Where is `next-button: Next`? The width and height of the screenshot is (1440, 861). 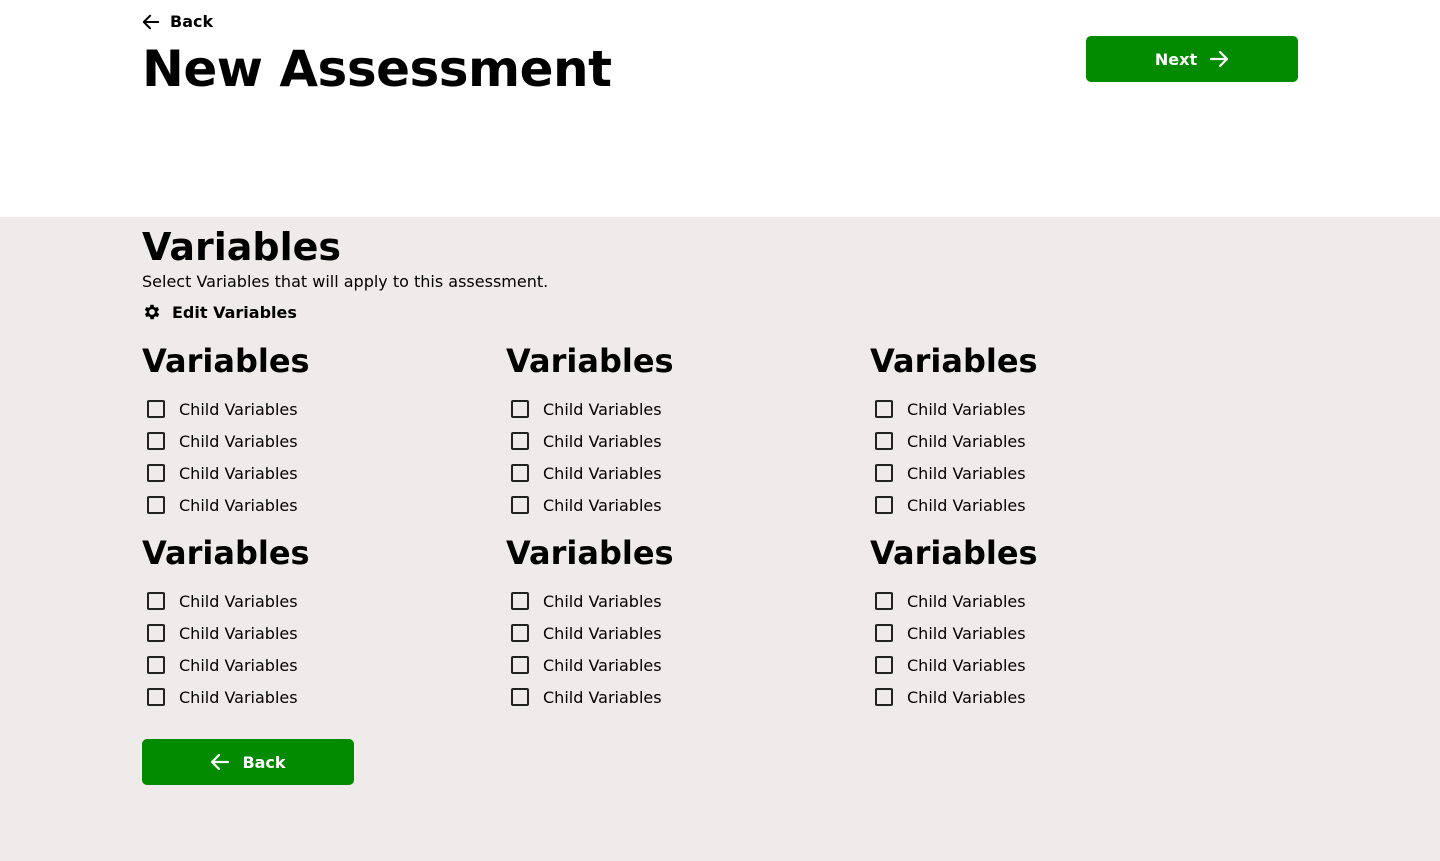 next-button: Next is located at coordinates (1192, 59).